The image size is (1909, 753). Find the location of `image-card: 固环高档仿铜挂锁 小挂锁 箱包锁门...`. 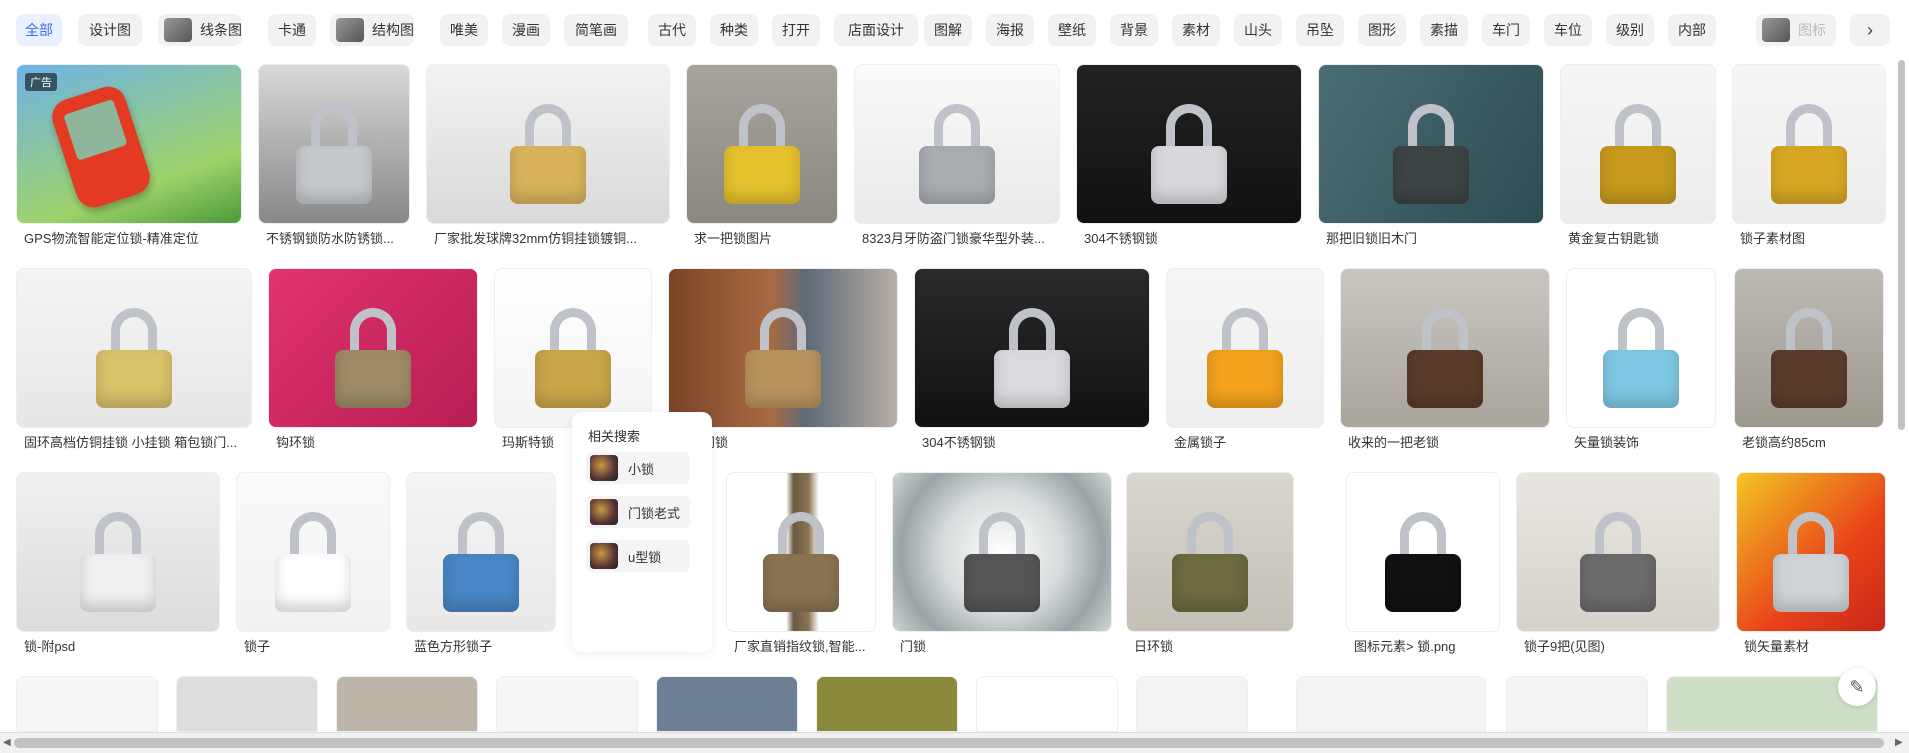

image-card: 固环高档仿铜挂锁 小挂锁 箱包锁门... is located at coordinates (134, 361).